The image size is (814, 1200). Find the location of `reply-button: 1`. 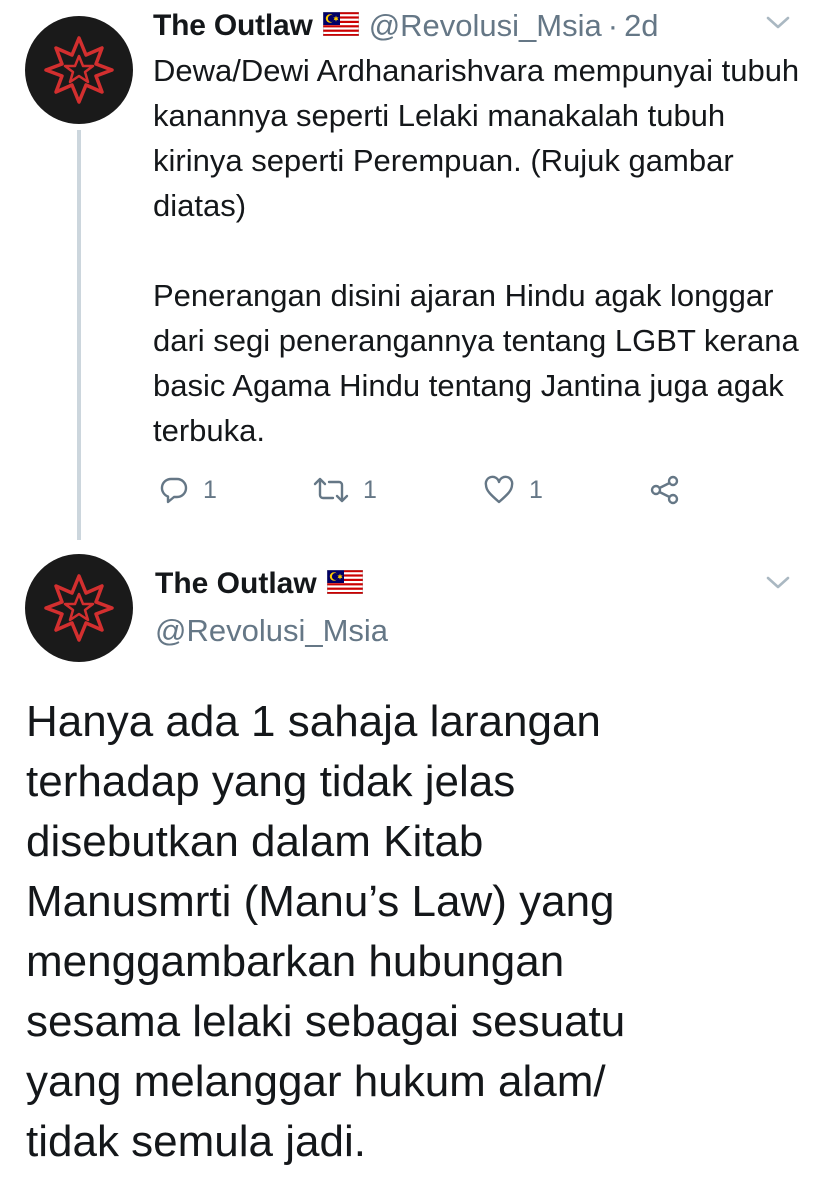

reply-button: 1 is located at coordinates (188, 490).